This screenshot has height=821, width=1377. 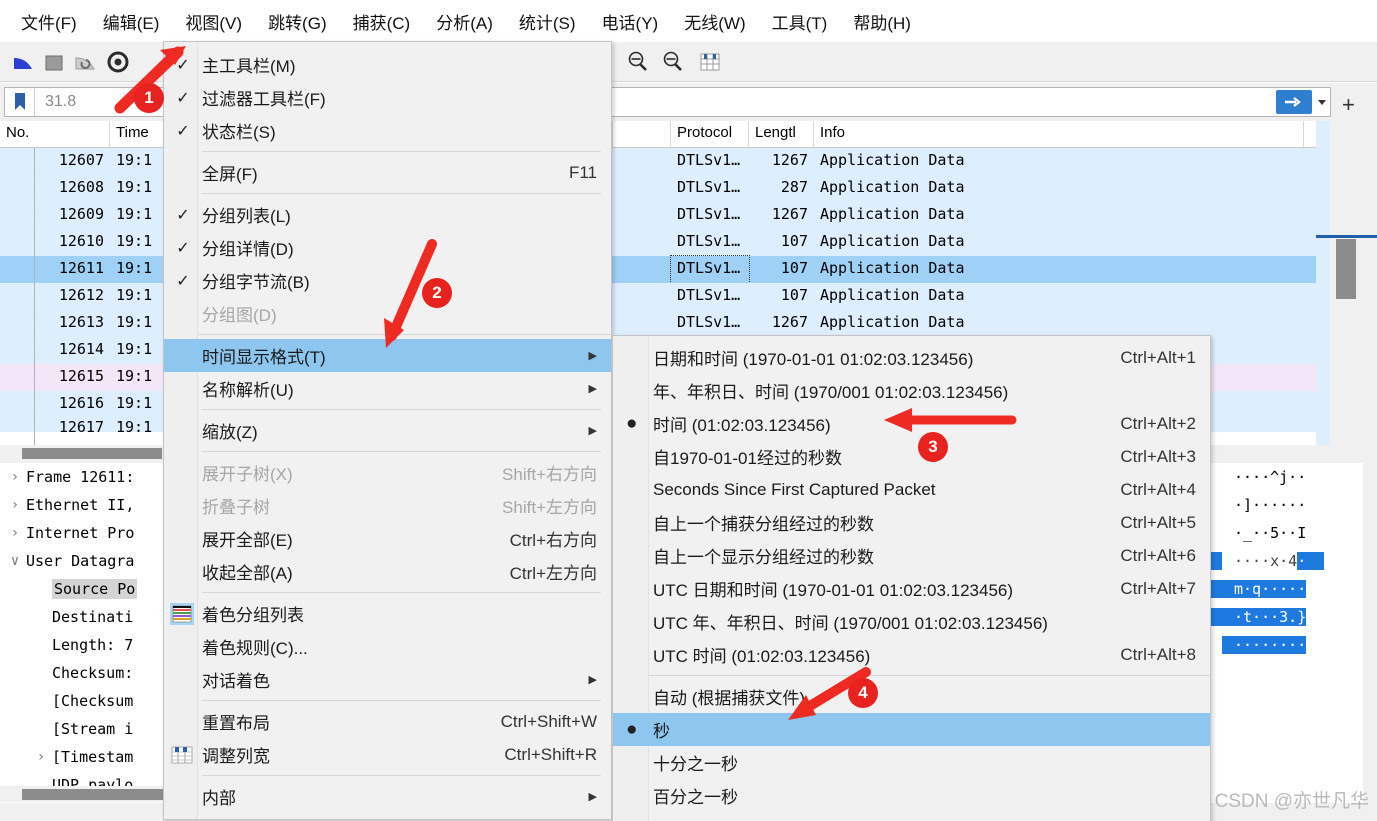 I want to click on menu-item-accel: Ctrl+Alt+3, so click(x=1158, y=456).